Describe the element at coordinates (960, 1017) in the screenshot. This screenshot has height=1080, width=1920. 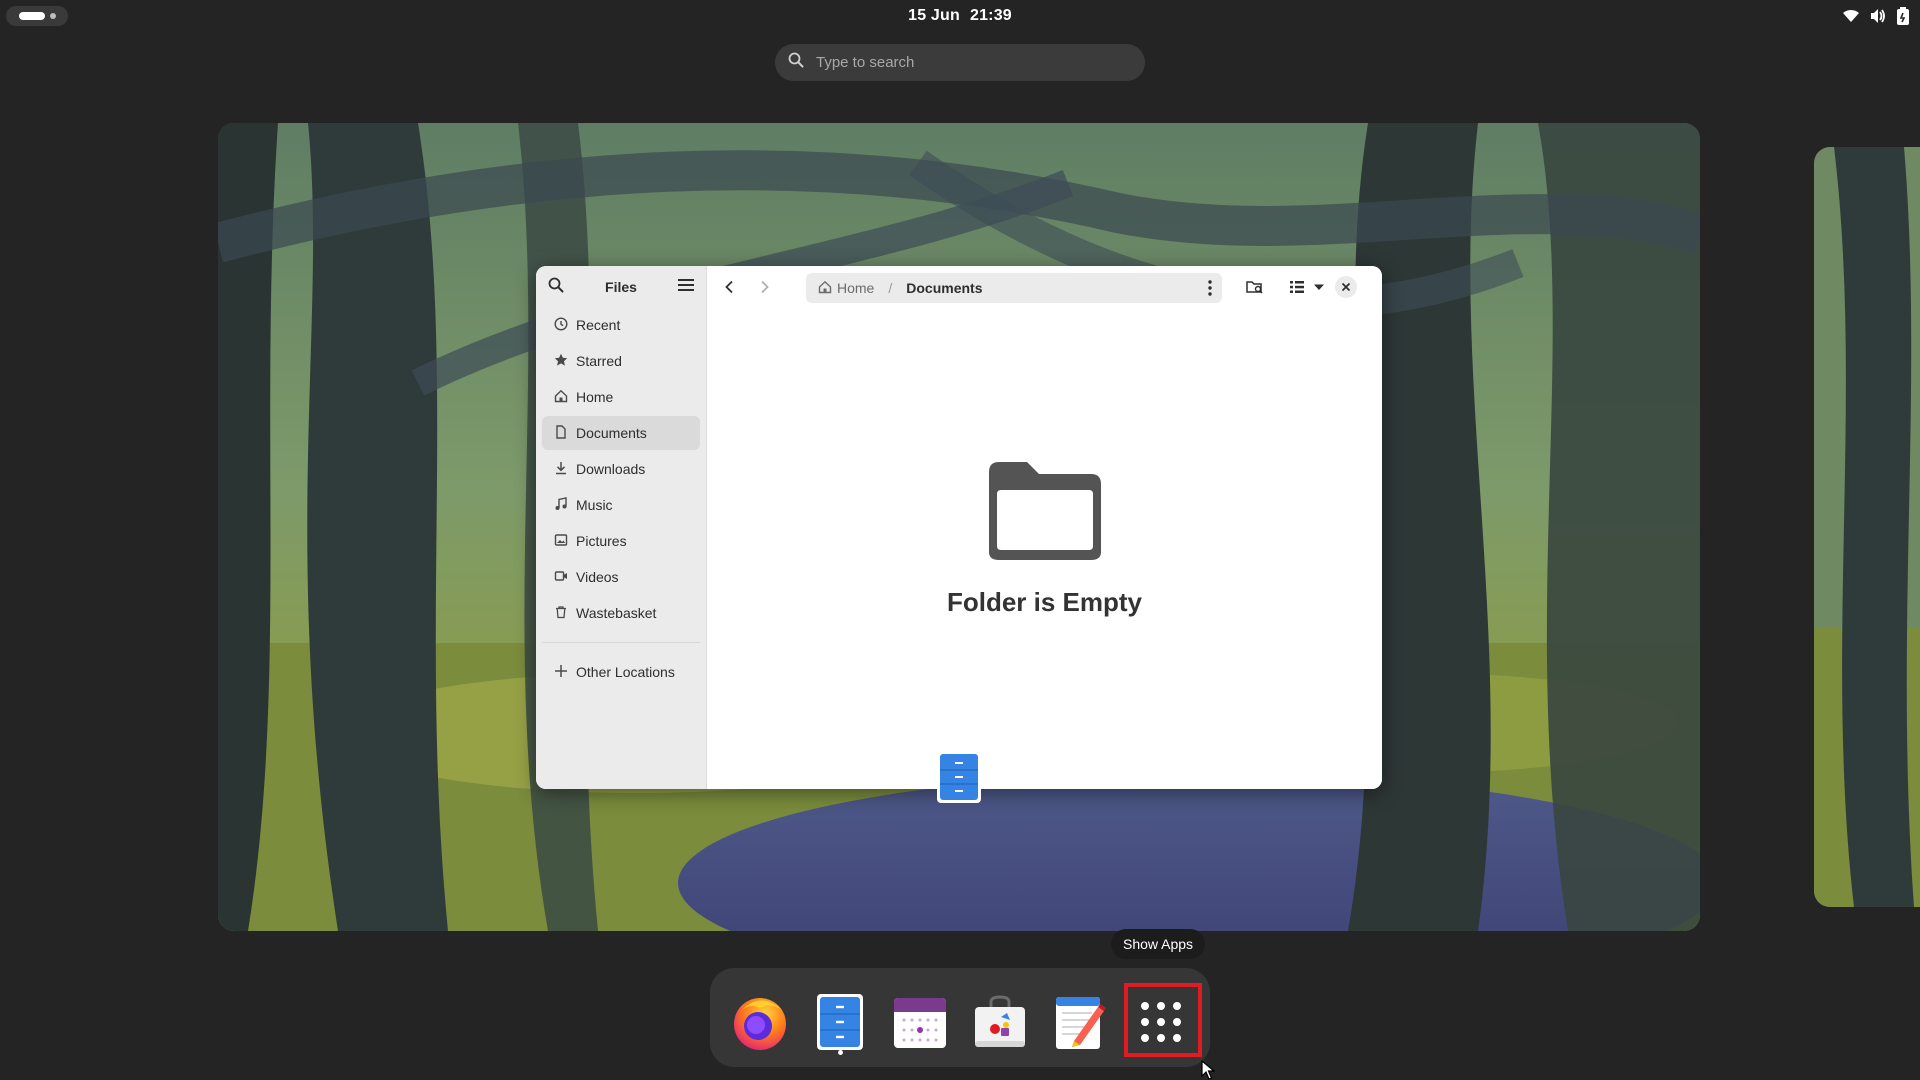
I see `dock` at that location.